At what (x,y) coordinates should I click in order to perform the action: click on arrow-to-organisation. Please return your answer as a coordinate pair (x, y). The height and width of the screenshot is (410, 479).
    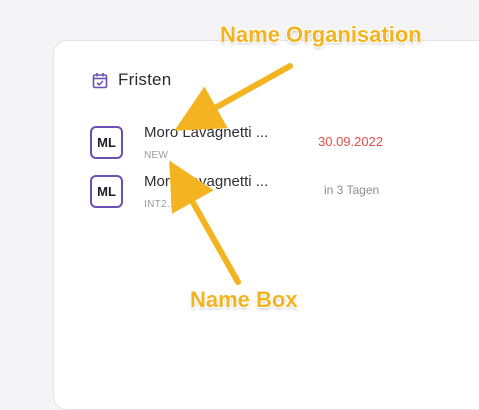
    Looking at the image, I should click on (233, 97).